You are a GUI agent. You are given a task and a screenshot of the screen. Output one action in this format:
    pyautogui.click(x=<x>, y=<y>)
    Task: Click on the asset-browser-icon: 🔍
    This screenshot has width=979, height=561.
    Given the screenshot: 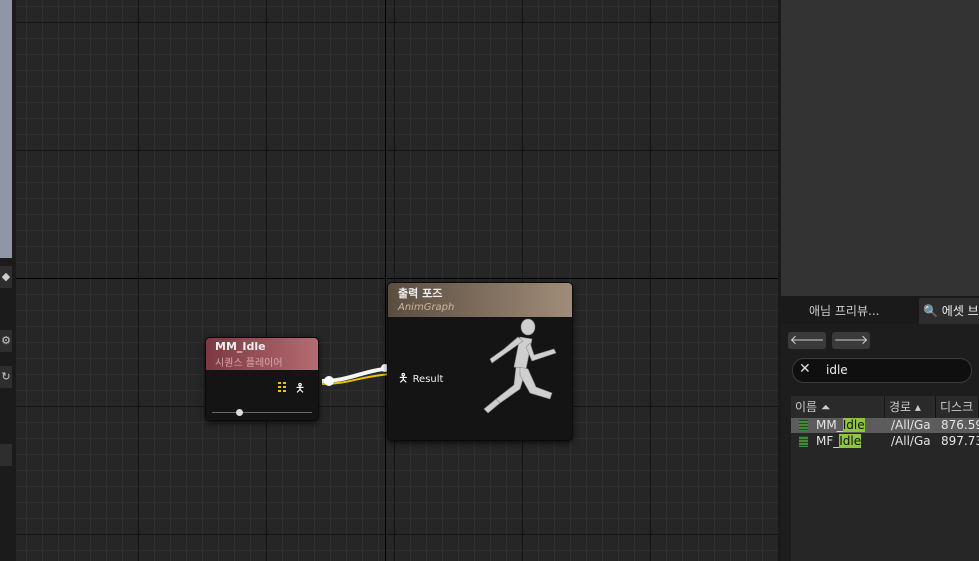 What is the action you would take?
    pyautogui.click(x=930, y=311)
    